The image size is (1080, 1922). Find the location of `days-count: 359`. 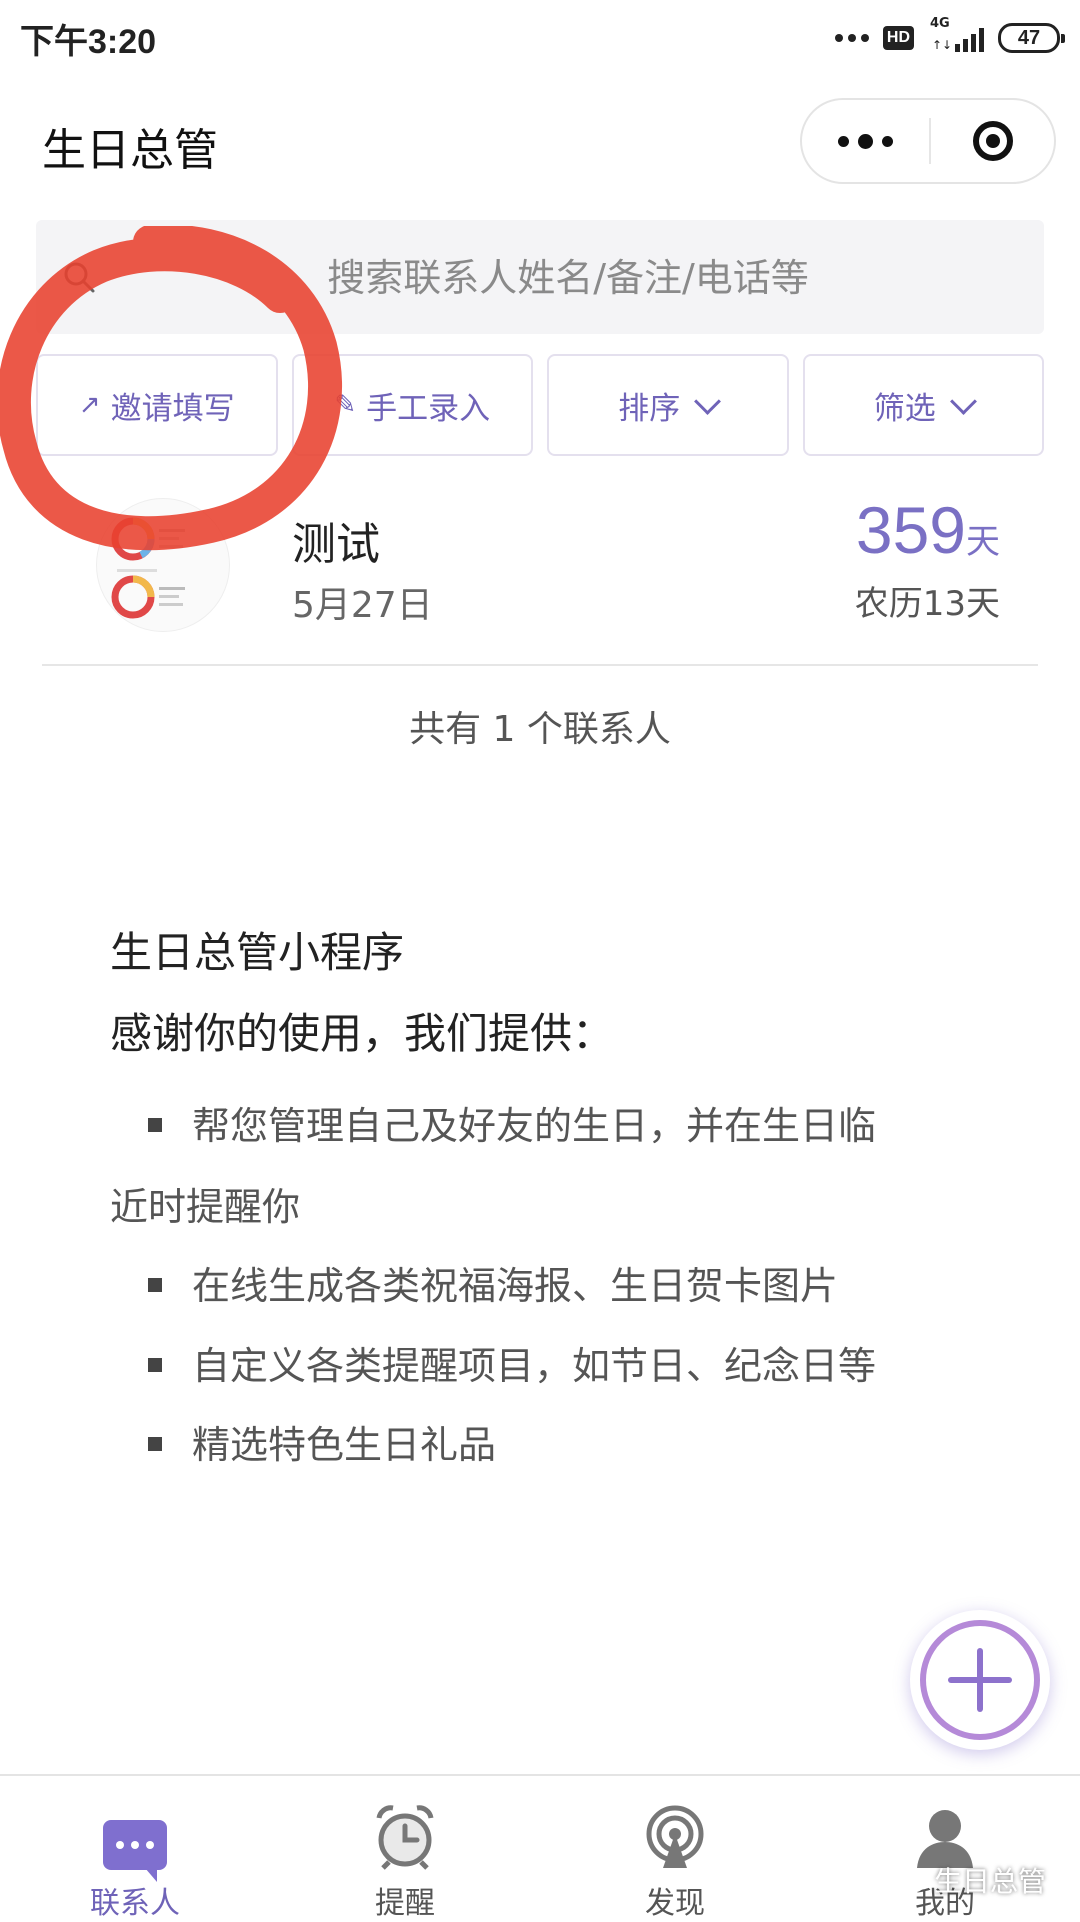

days-count: 359 is located at coordinates (910, 530).